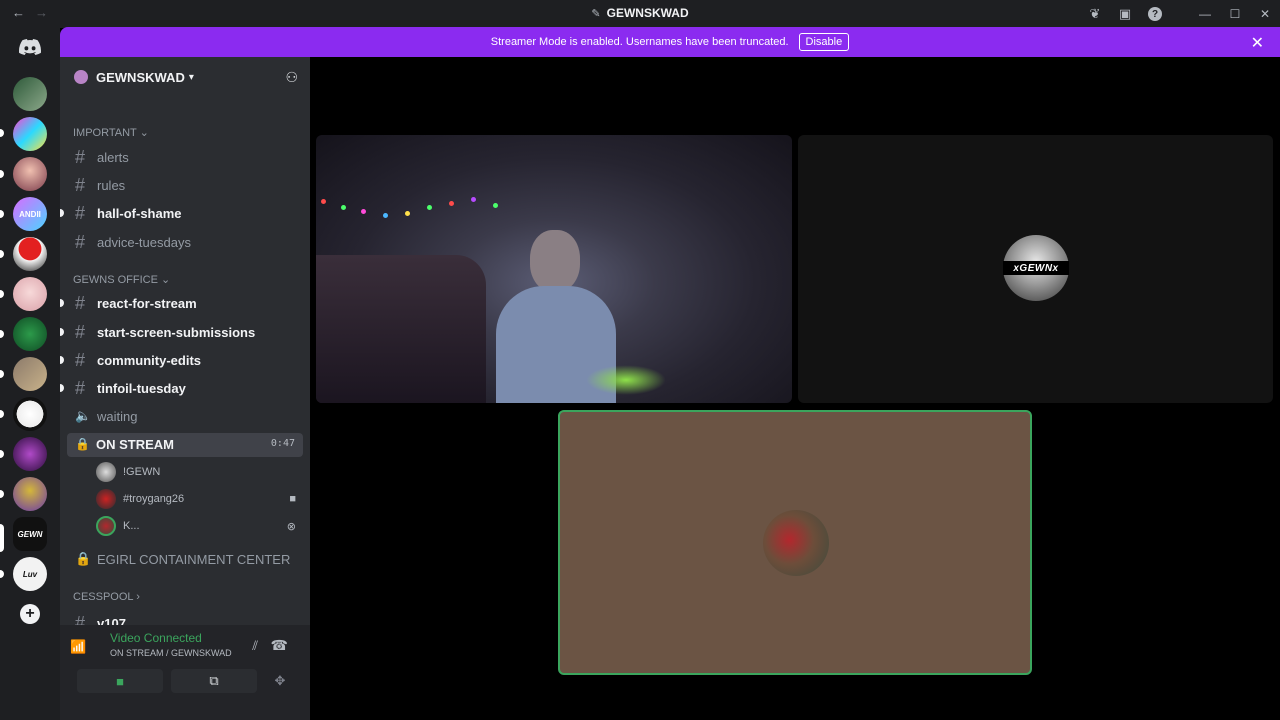 Image resolution: width=1280 pixels, height=720 pixels. I want to click on category-gewns-office: GEWNS OFFICE ⌄, so click(121, 279).